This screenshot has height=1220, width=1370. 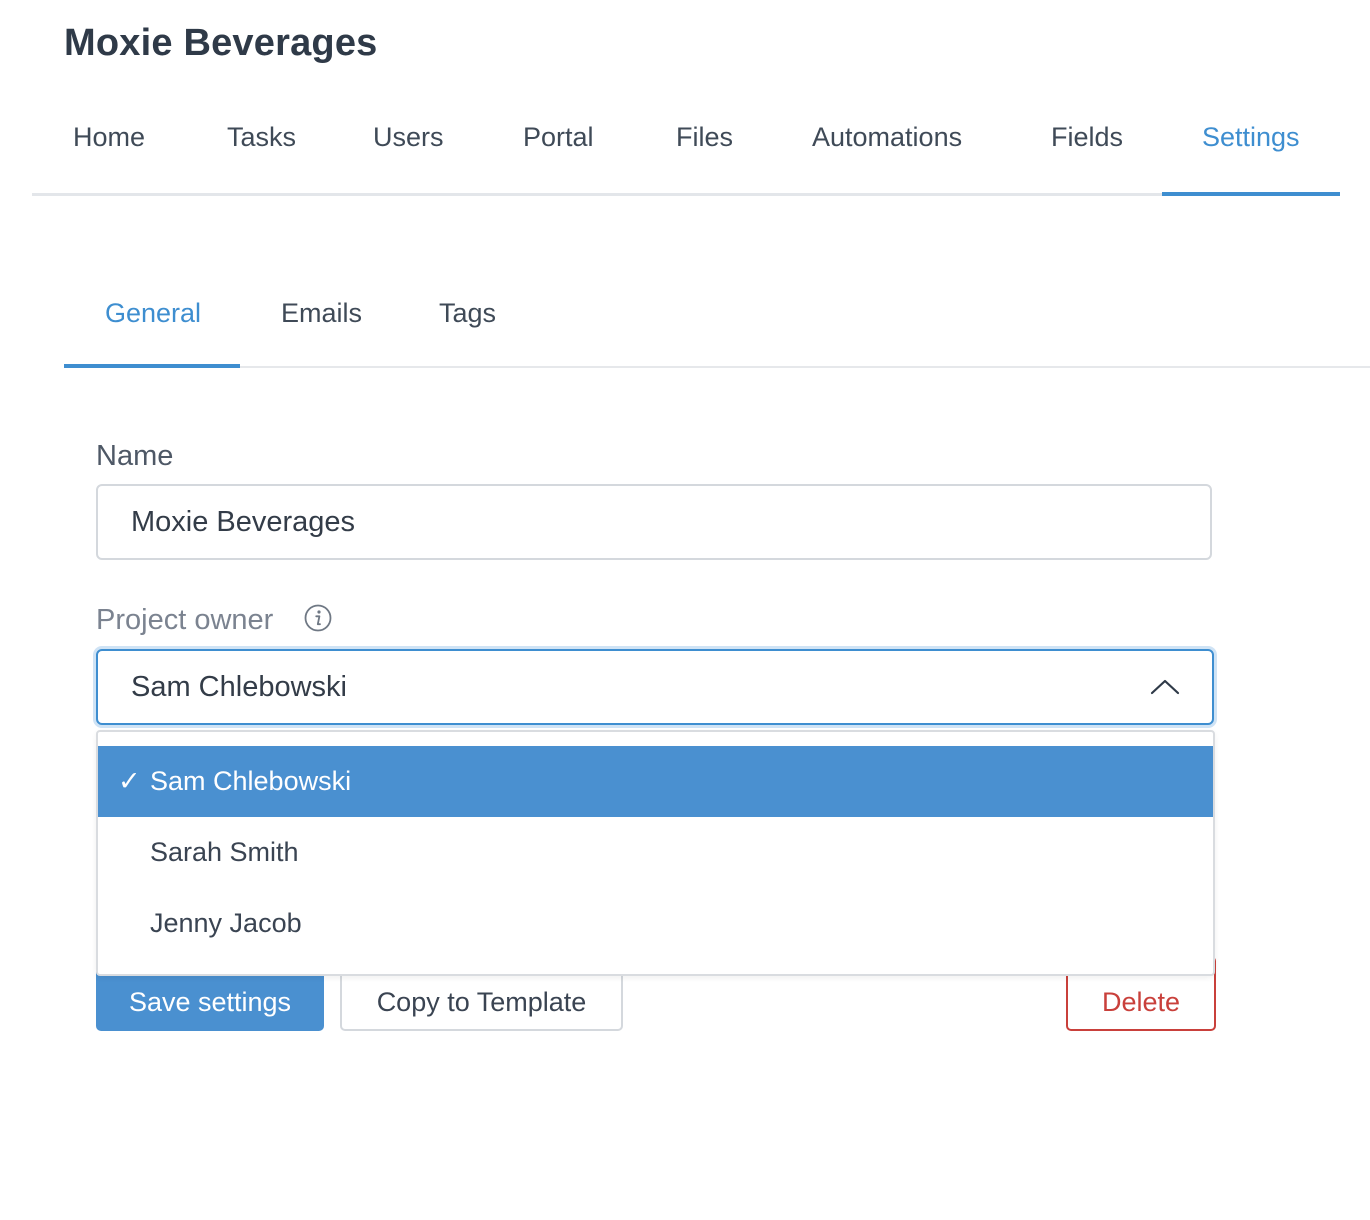 I want to click on delete-label: Delete, so click(x=1141, y=1002).